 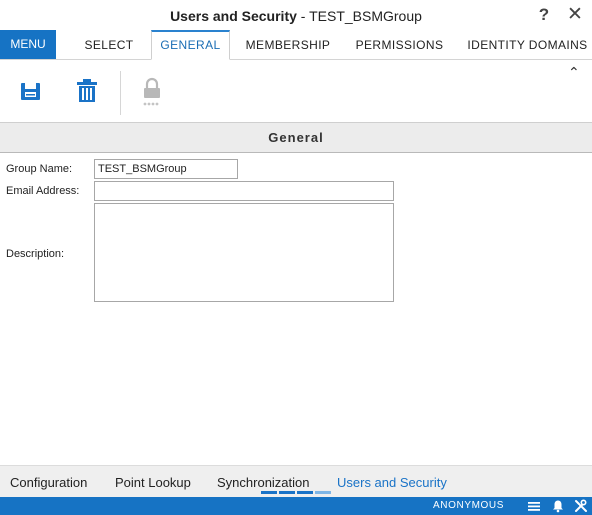 I want to click on tab-permissions: PERMISSIONS, so click(x=399, y=45).